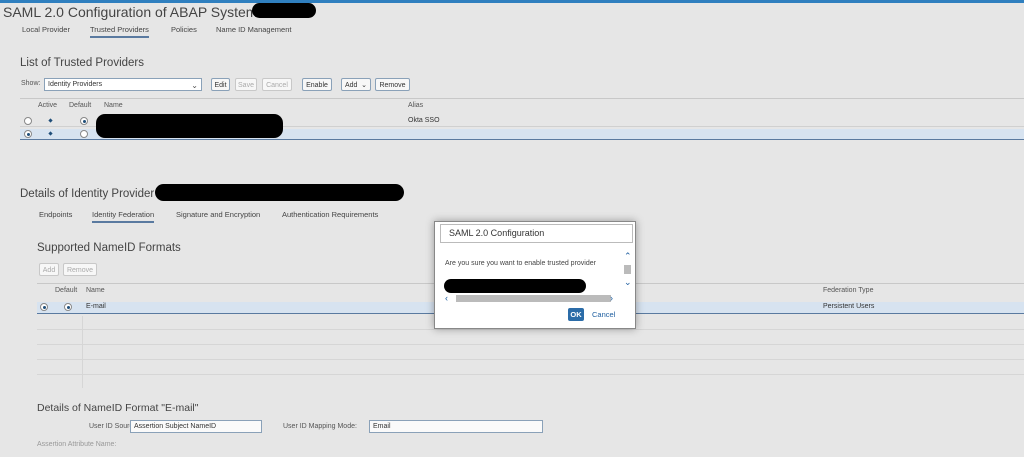 This screenshot has width=1024, height=457. Describe the element at coordinates (80, 269) in the screenshot. I see `nameid-remove-button: Remove` at that location.